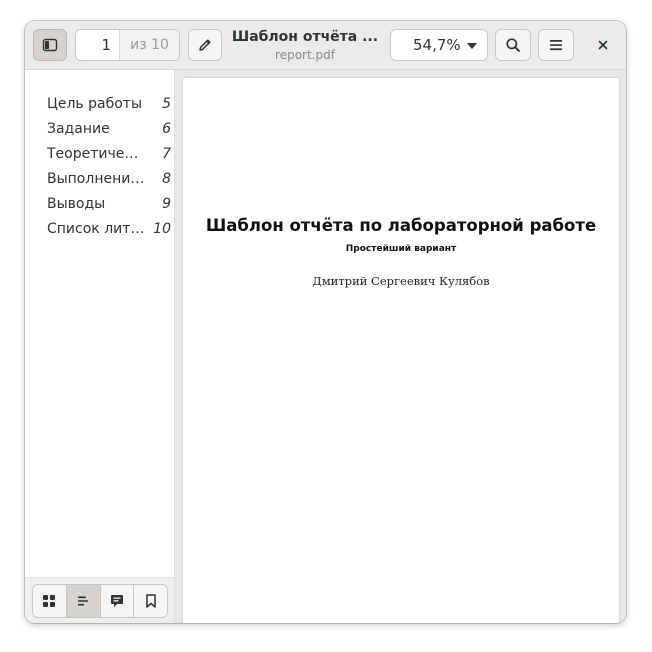 This screenshot has height=652, width=652. Describe the element at coordinates (149, 45) in the screenshot. I see `total-pages-label: из 10` at that location.